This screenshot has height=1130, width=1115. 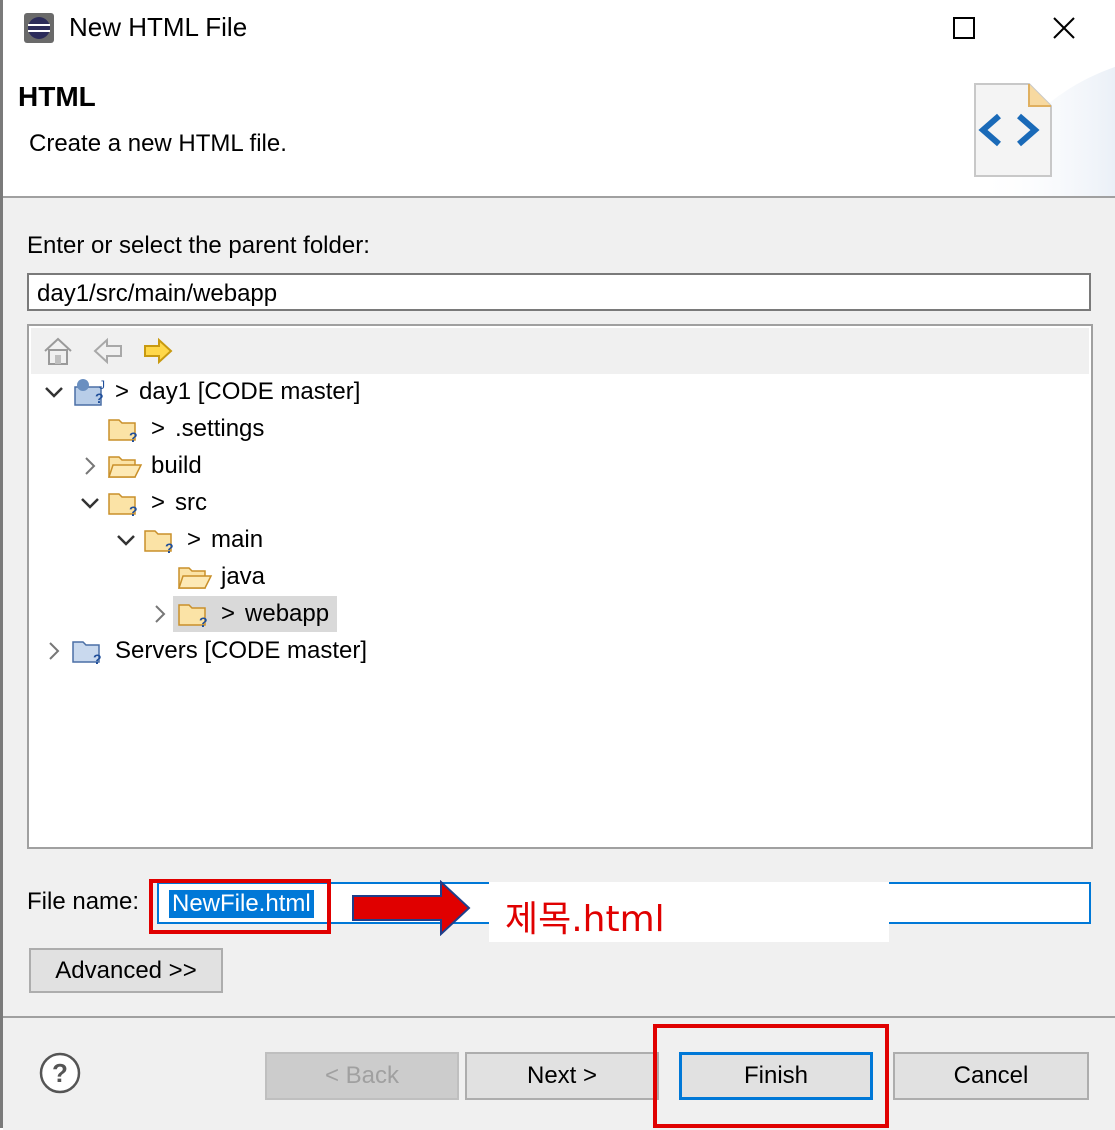 What do you see at coordinates (771, 1076) in the screenshot?
I see `finish-highlight-box` at bounding box center [771, 1076].